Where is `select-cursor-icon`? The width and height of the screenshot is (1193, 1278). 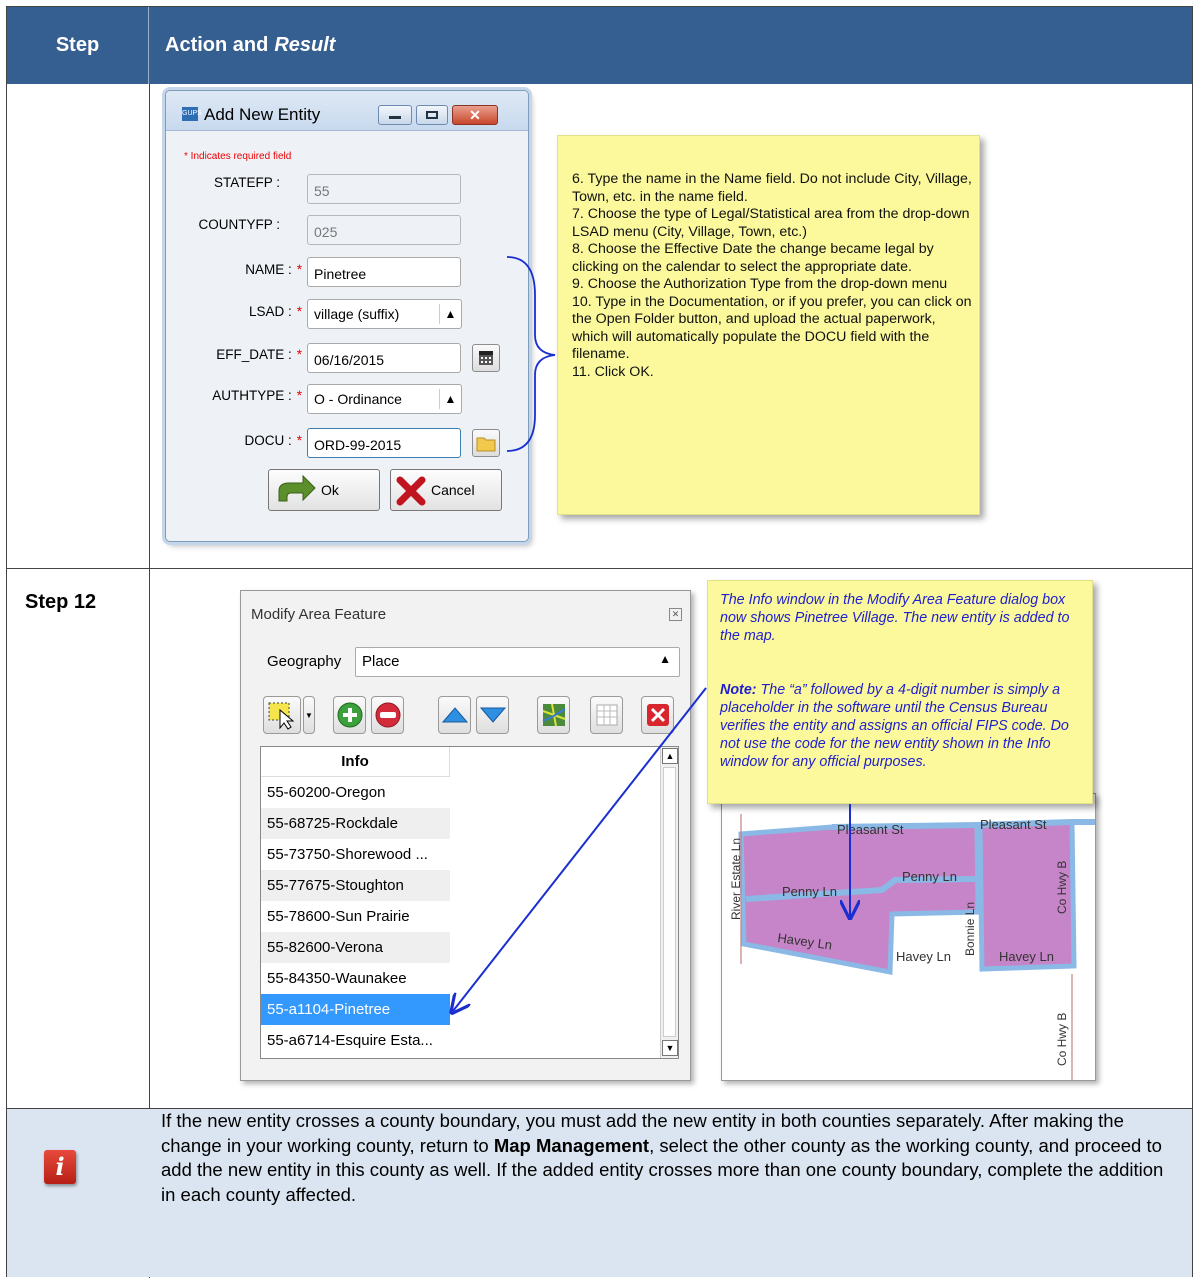 select-cursor-icon is located at coordinates (281, 716).